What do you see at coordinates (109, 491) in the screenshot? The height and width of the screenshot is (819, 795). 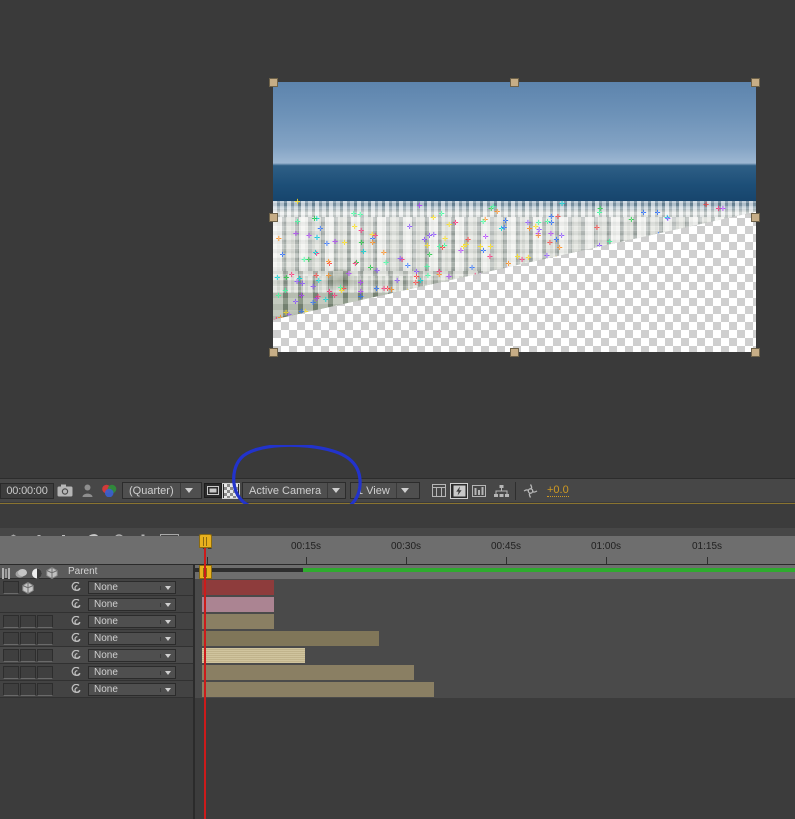 I see `color-channels-icon` at bounding box center [109, 491].